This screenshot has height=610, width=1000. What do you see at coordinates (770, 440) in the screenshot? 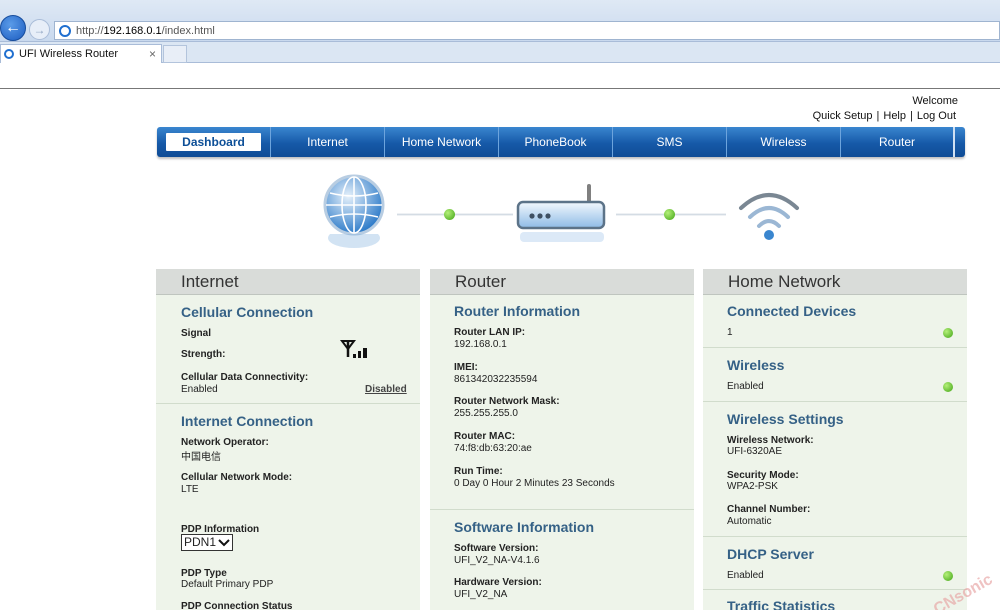
I see `wireless-network-label: Wireless Network:` at bounding box center [770, 440].